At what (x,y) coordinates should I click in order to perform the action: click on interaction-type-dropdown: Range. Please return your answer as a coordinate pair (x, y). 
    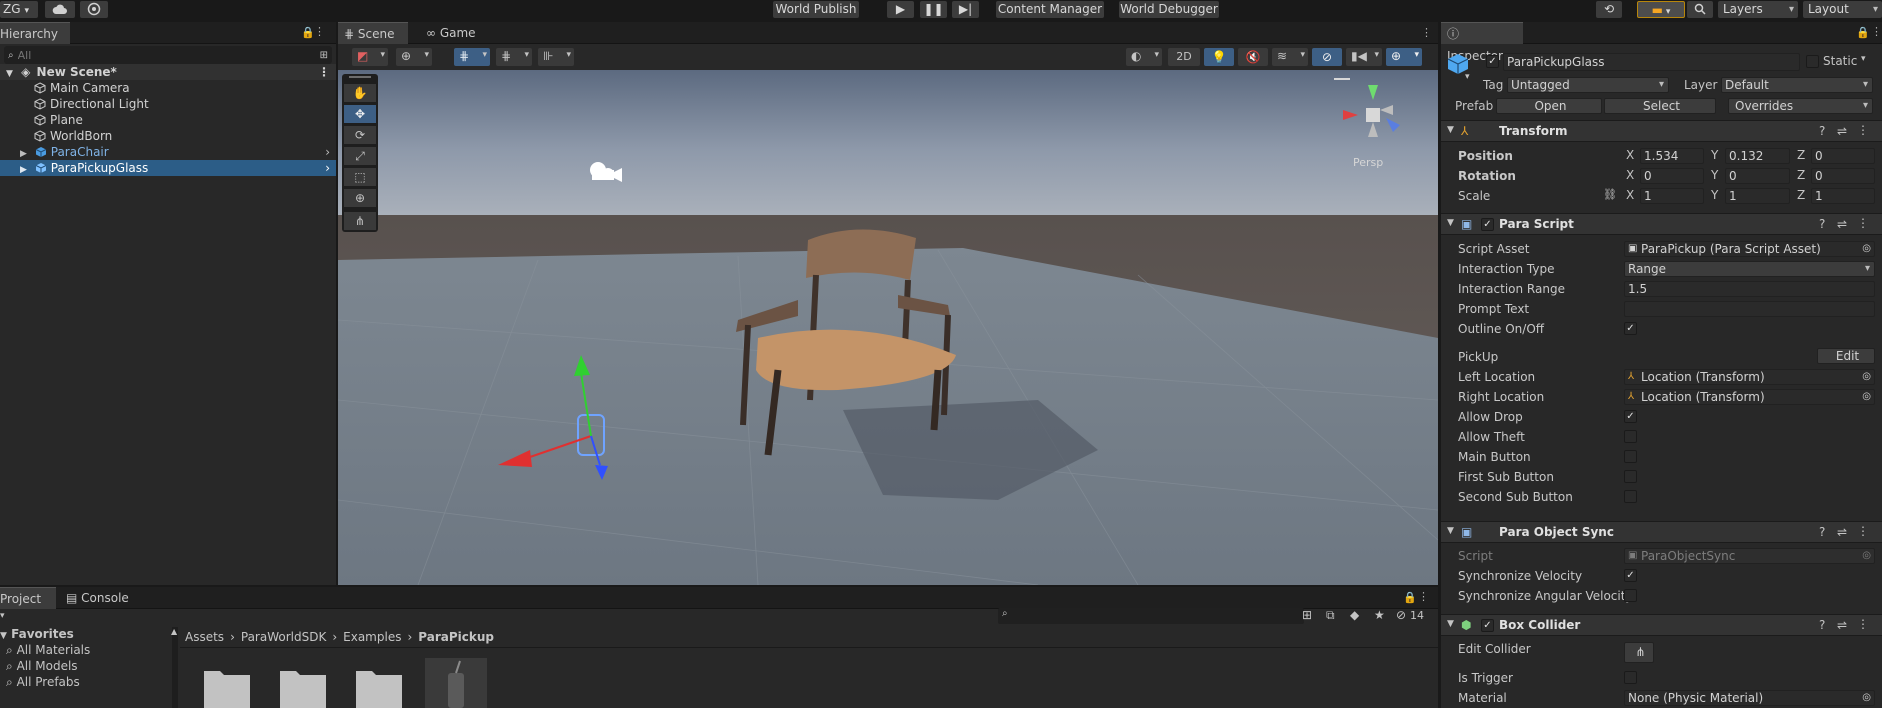
    Looking at the image, I should click on (1749, 269).